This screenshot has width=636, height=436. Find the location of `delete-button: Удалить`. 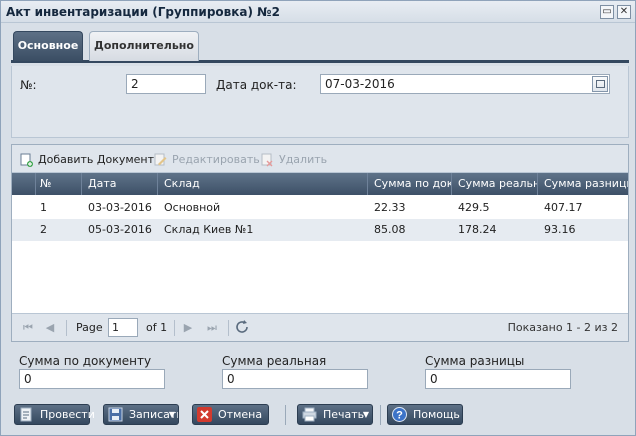

delete-button: Удалить is located at coordinates (294, 160).